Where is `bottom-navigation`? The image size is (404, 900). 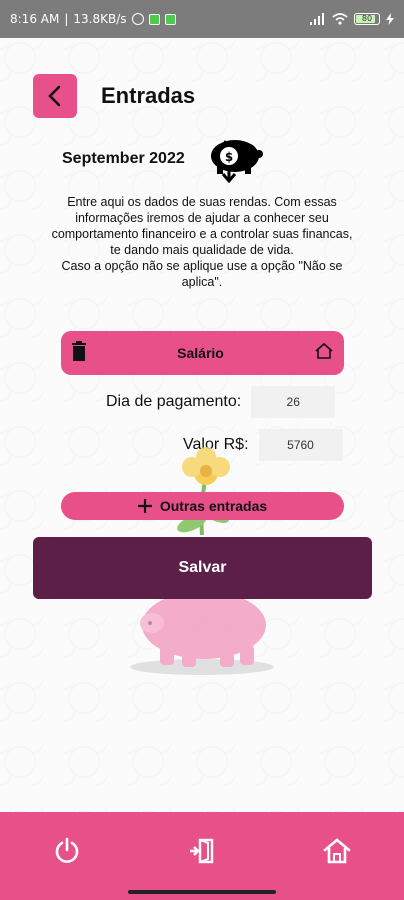 bottom-navigation is located at coordinates (202, 856).